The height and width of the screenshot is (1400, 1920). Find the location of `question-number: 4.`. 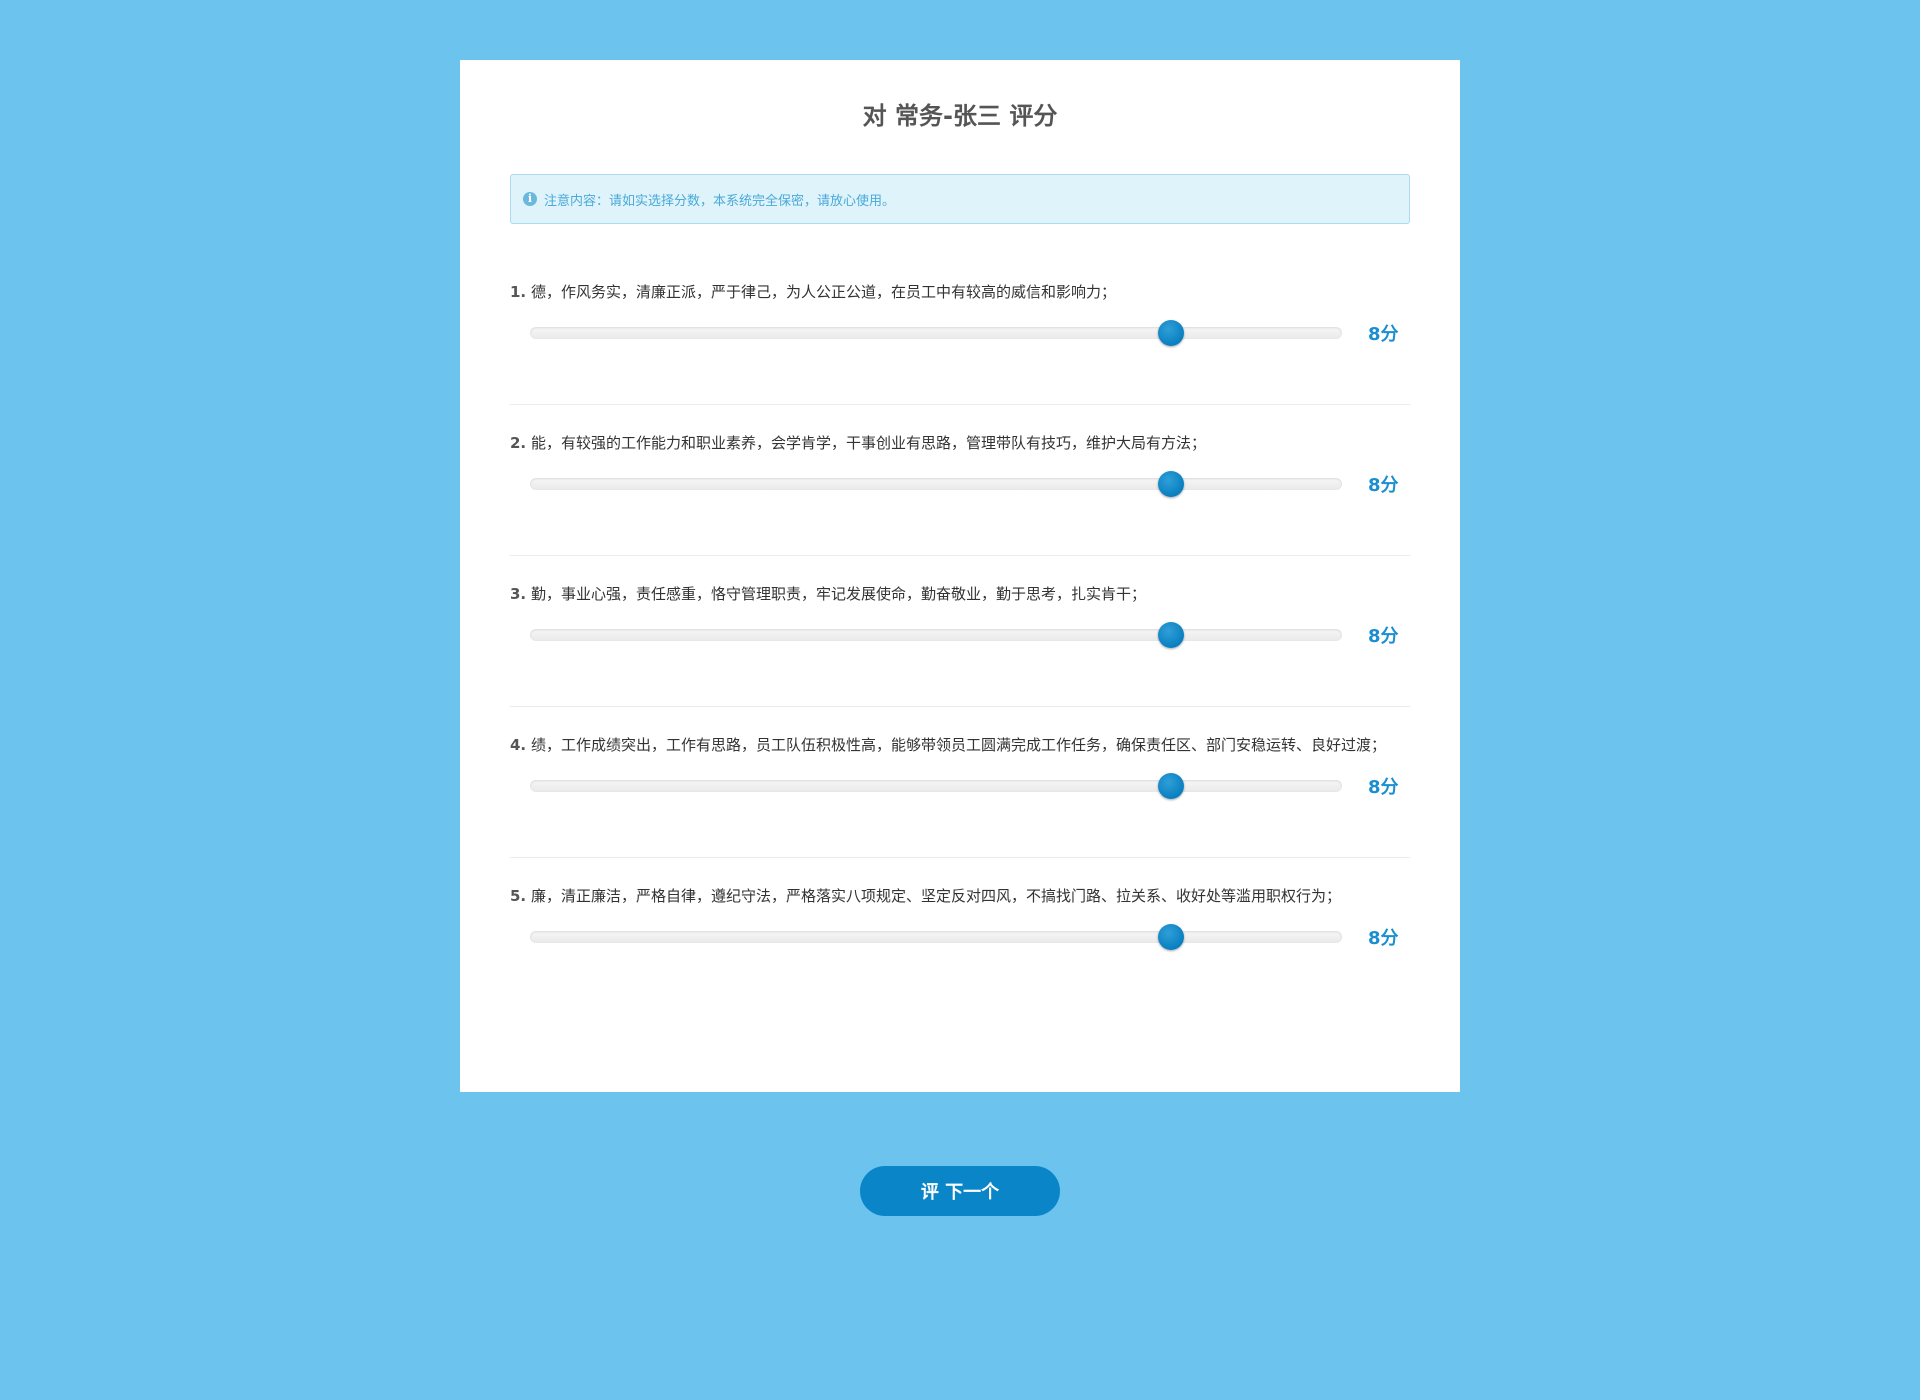

question-number: 4. is located at coordinates (518, 745).